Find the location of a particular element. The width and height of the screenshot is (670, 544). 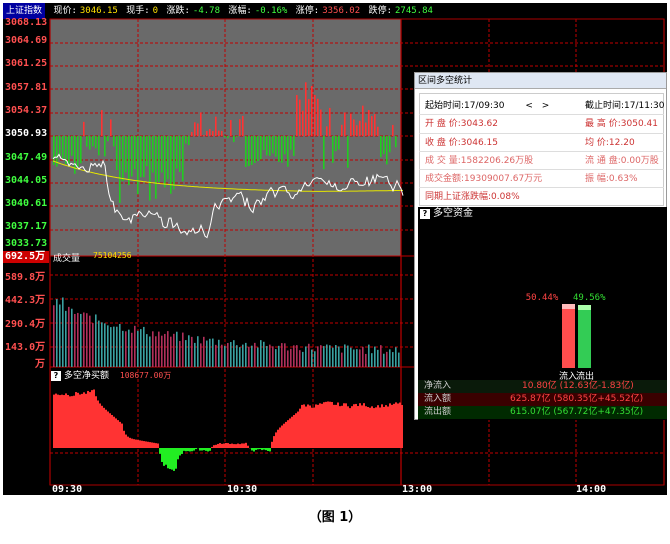

figure-caption: （图 1） is located at coordinates (335, 517).